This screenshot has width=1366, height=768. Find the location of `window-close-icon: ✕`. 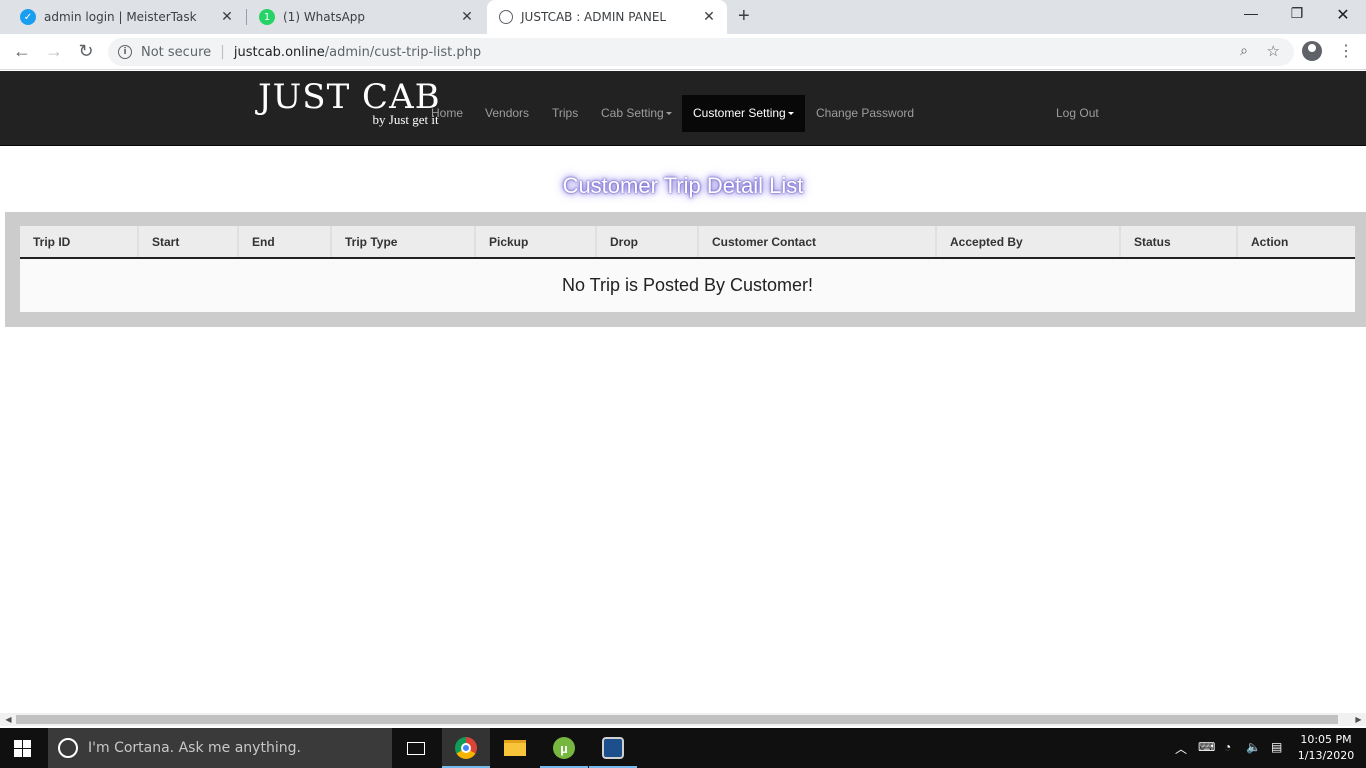

window-close-icon: ✕ is located at coordinates (1343, 15).